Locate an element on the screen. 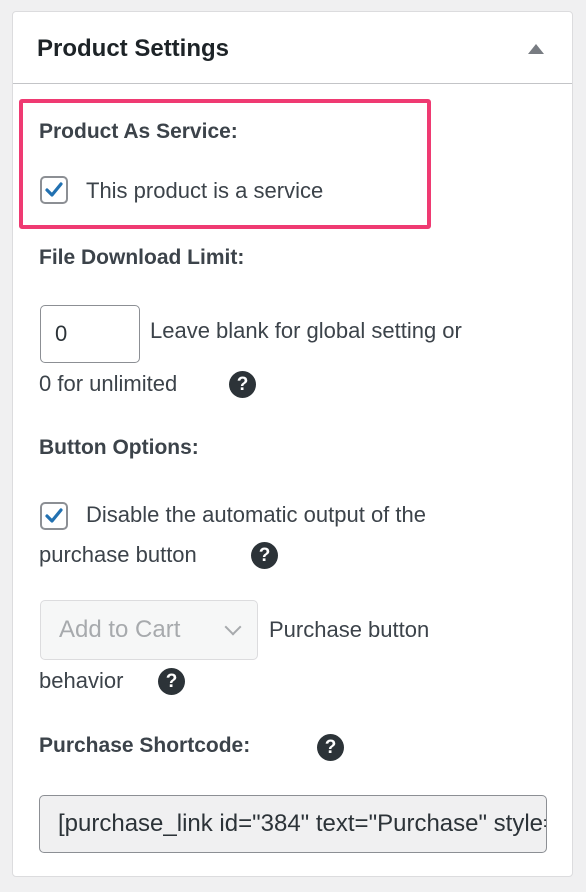 The height and width of the screenshot is (892, 586). purchase-behavior-desc-line1: Purchase button is located at coordinates (349, 629).